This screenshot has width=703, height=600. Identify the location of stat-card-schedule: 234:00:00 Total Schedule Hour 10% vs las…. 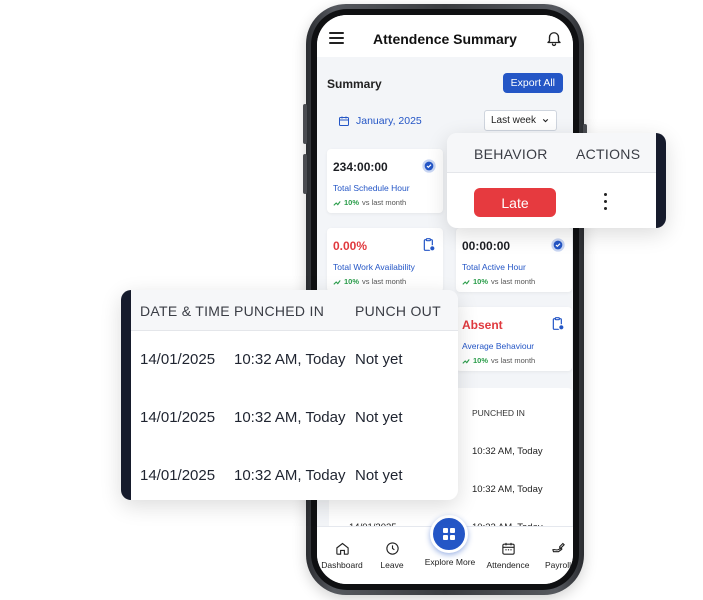
(385, 181).